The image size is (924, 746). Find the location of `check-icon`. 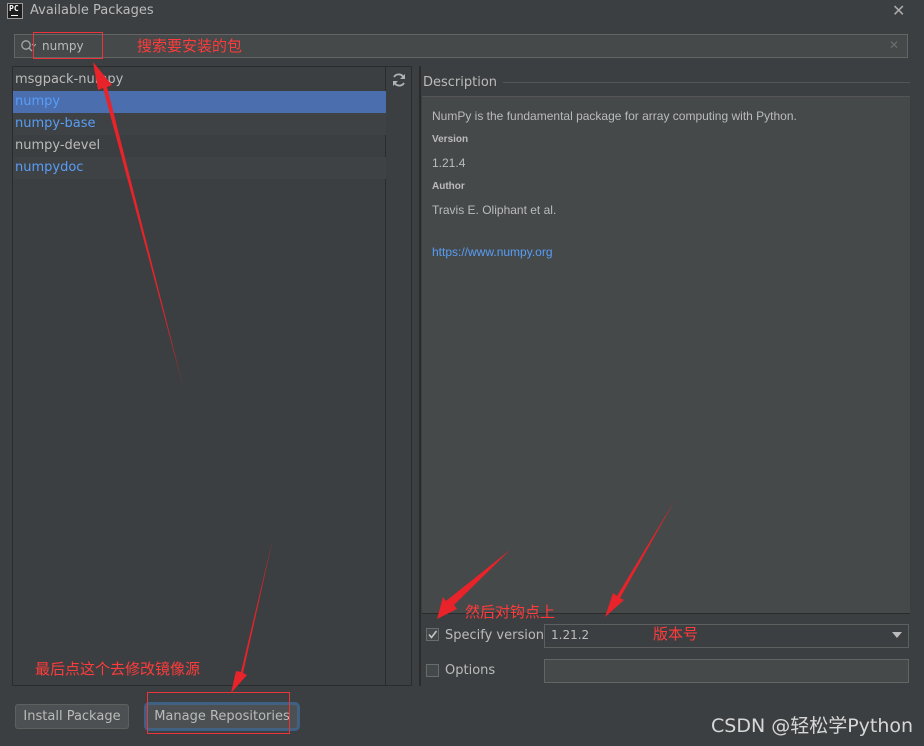

check-icon is located at coordinates (433, 634).